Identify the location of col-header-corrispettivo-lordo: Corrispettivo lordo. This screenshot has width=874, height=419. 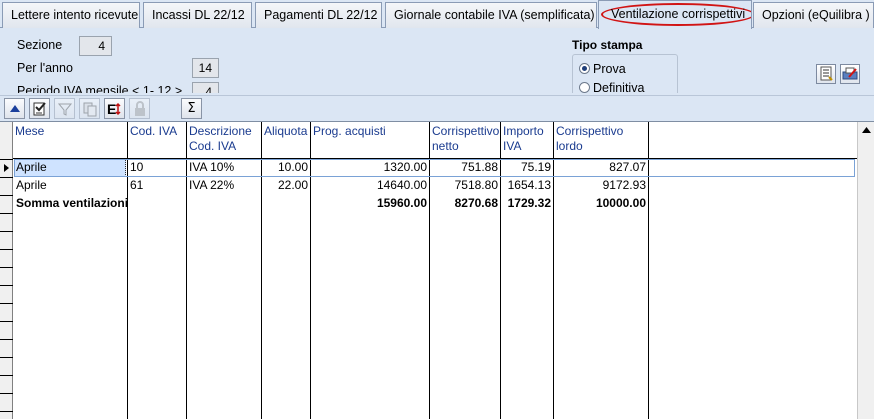
(601, 140).